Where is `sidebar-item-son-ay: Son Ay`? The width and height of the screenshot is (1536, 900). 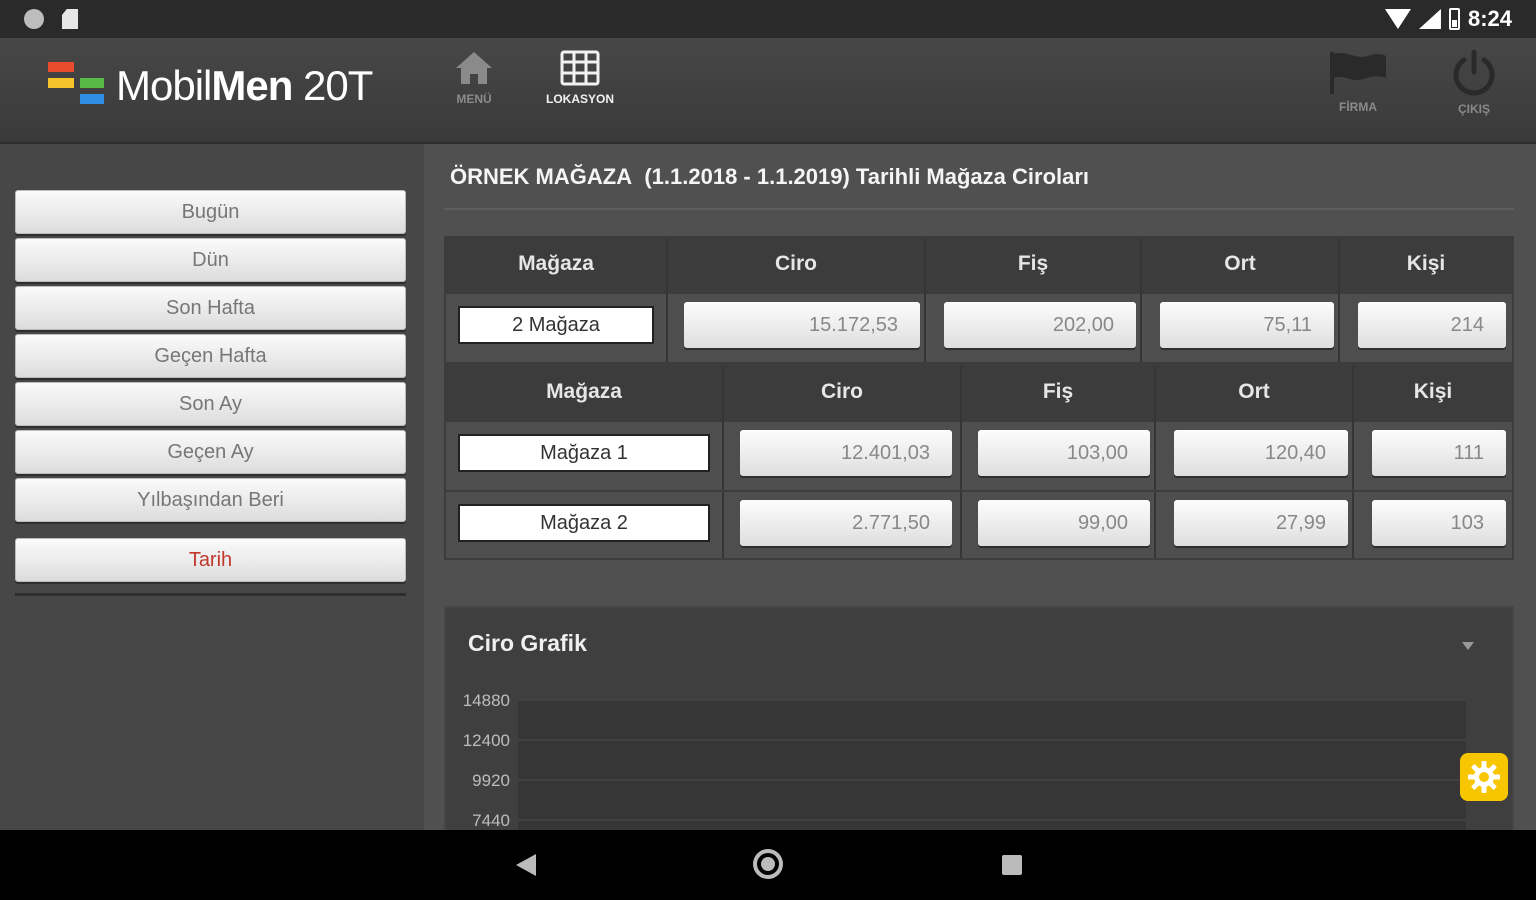 sidebar-item-son-ay: Son Ay is located at coordinates (210, 404).